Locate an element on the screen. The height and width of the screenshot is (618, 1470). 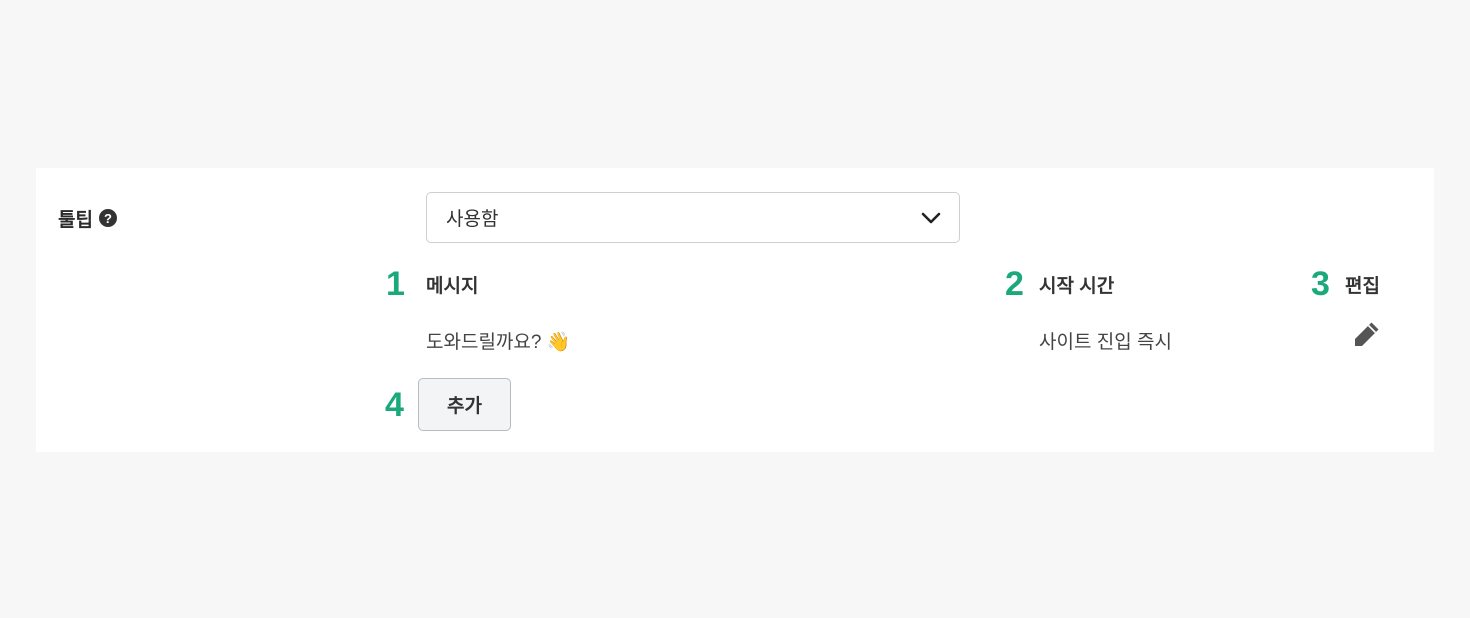
annotation-marker-1: 1 is located at coordinates (395, 284).